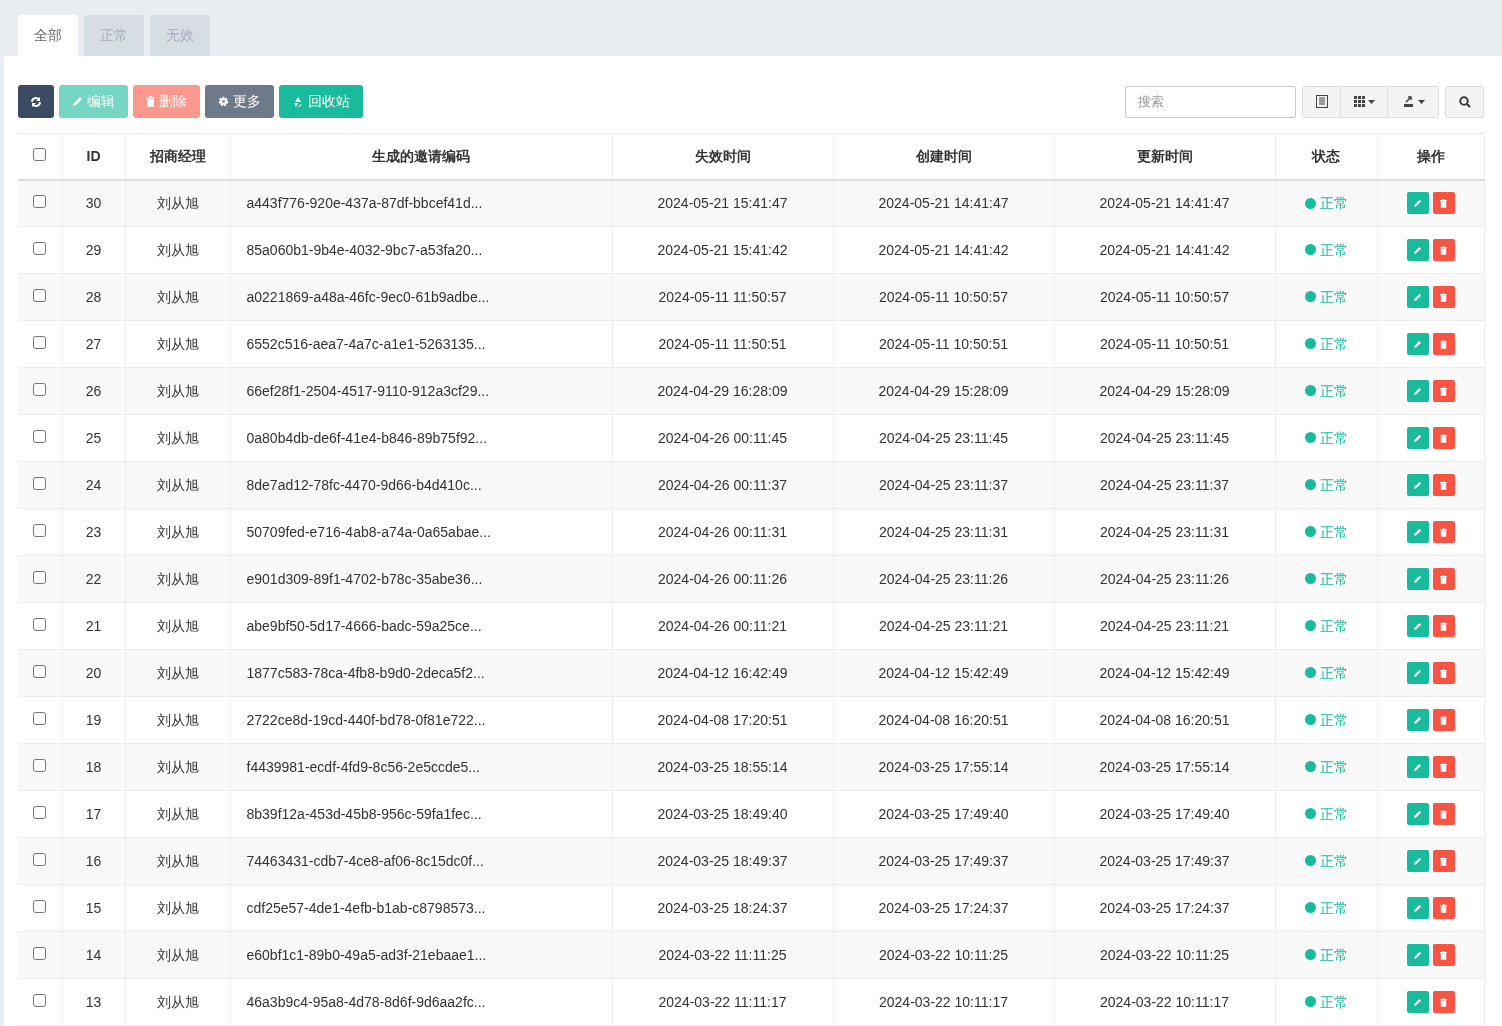  What do you see at coordinates (1164, 720) in the screenshot?
I see `updated-time-cell: 2024-04-08 16:20:51` at bounding box center [1164, 720].